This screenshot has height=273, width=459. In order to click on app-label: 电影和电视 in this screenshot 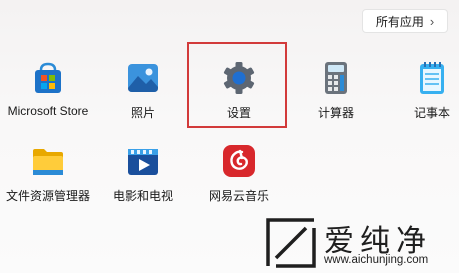, I will do `click(142, 196)`.